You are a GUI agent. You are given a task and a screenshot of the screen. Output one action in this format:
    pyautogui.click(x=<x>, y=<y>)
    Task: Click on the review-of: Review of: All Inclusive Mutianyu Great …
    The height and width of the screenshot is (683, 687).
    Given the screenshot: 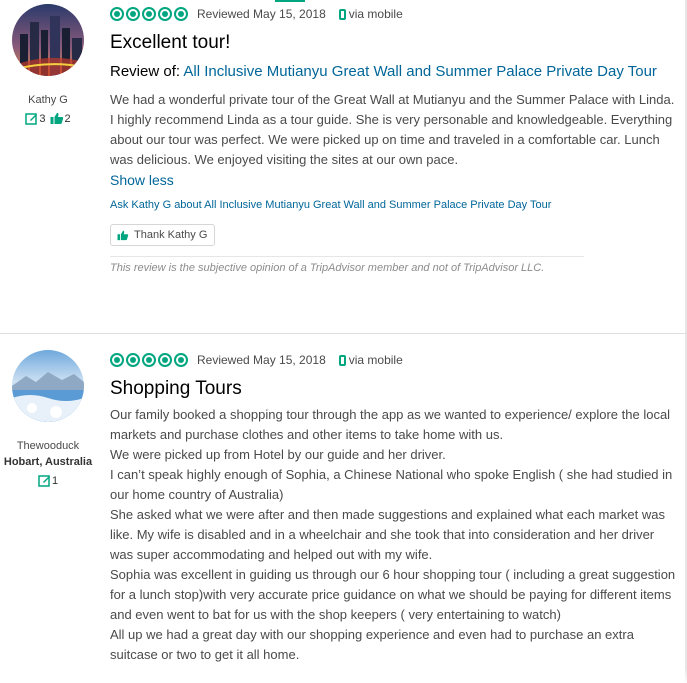 What is the action you would take?
    pyautogui.click(x=393, y=71)
    